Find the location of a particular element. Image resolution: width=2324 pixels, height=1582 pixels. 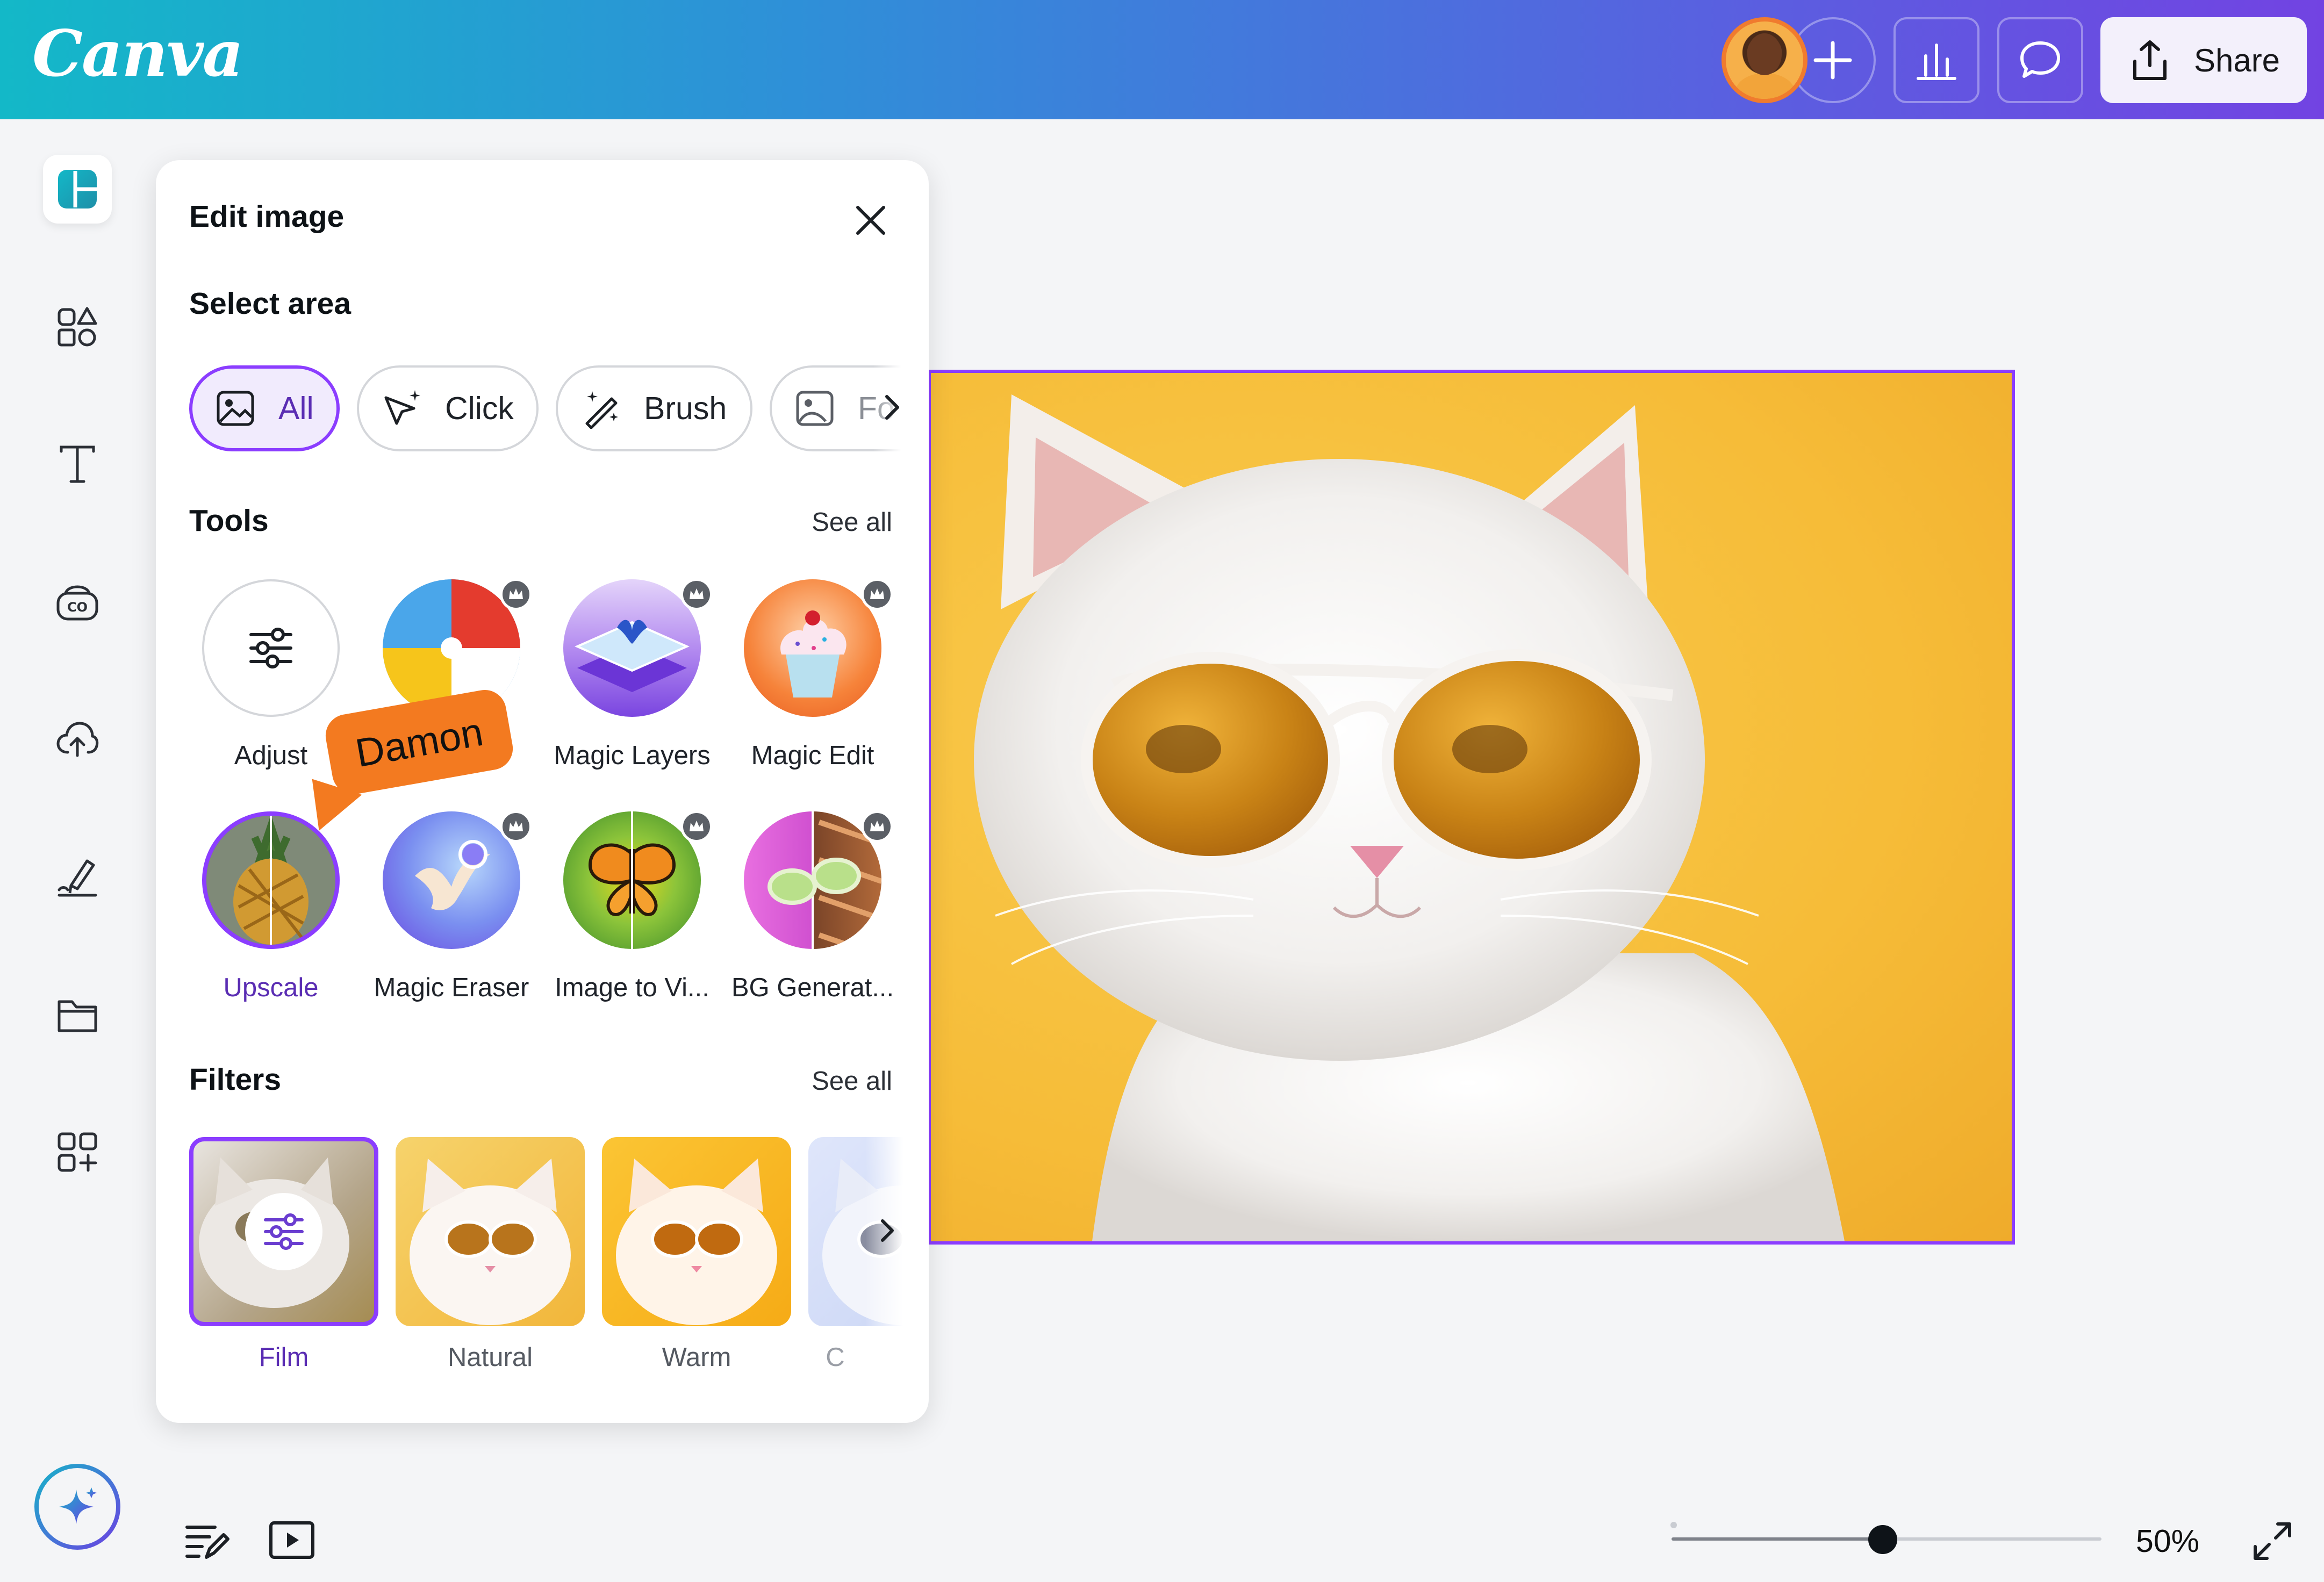

comment-icon is located at coordinates (2040, 59).